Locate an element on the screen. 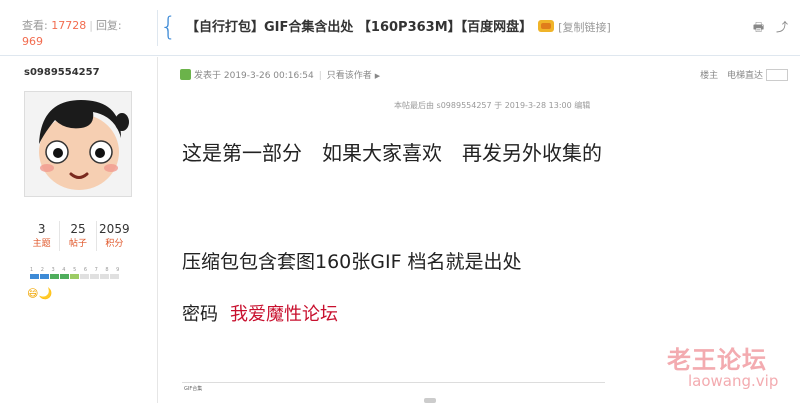  stat-label: 主题 is located at coordinates (41, 244).